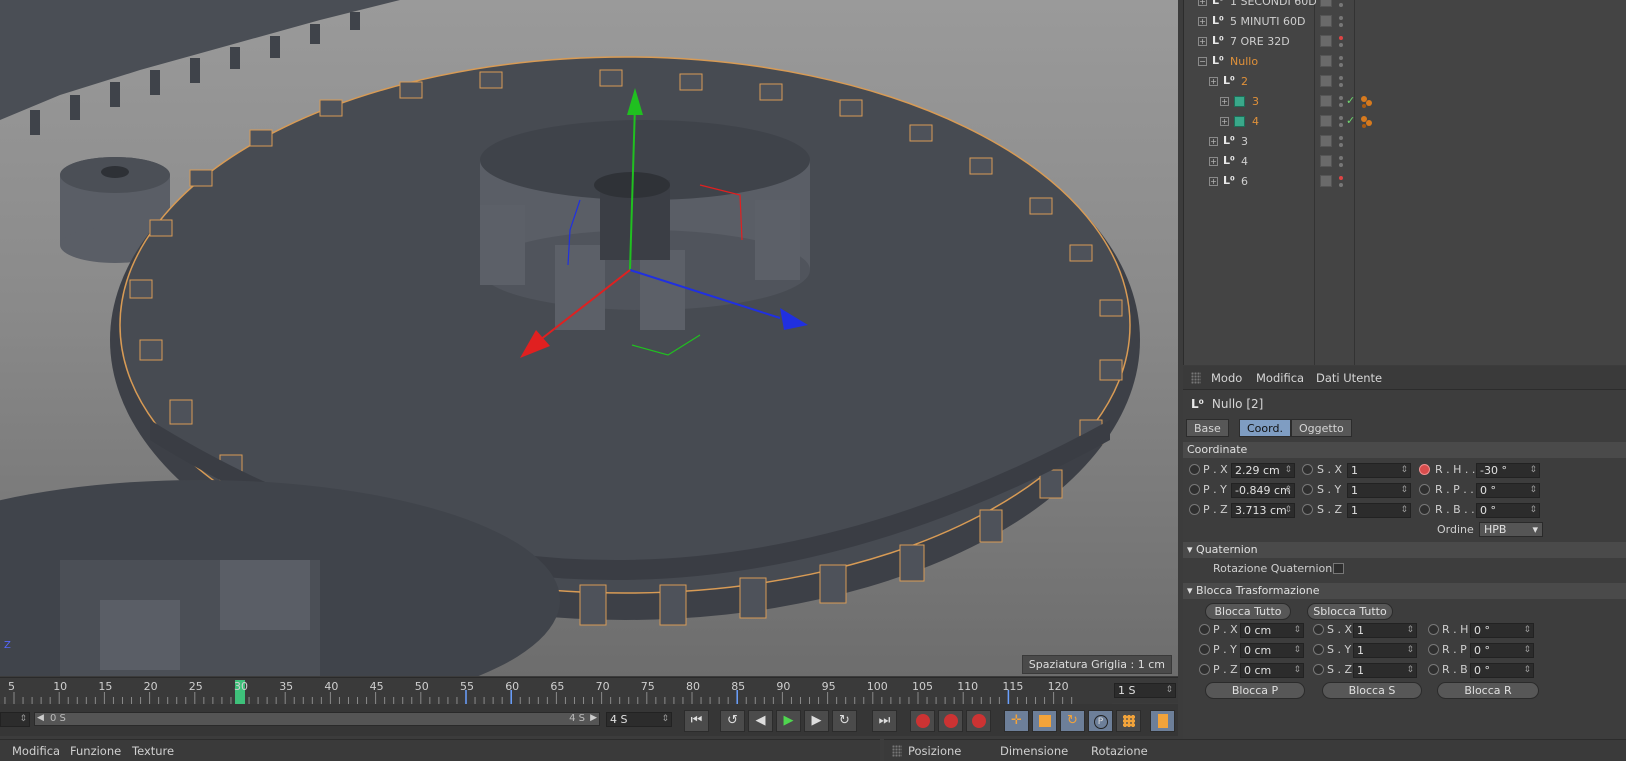  I want to click on lock-sx-radio, so click(1318, 629).